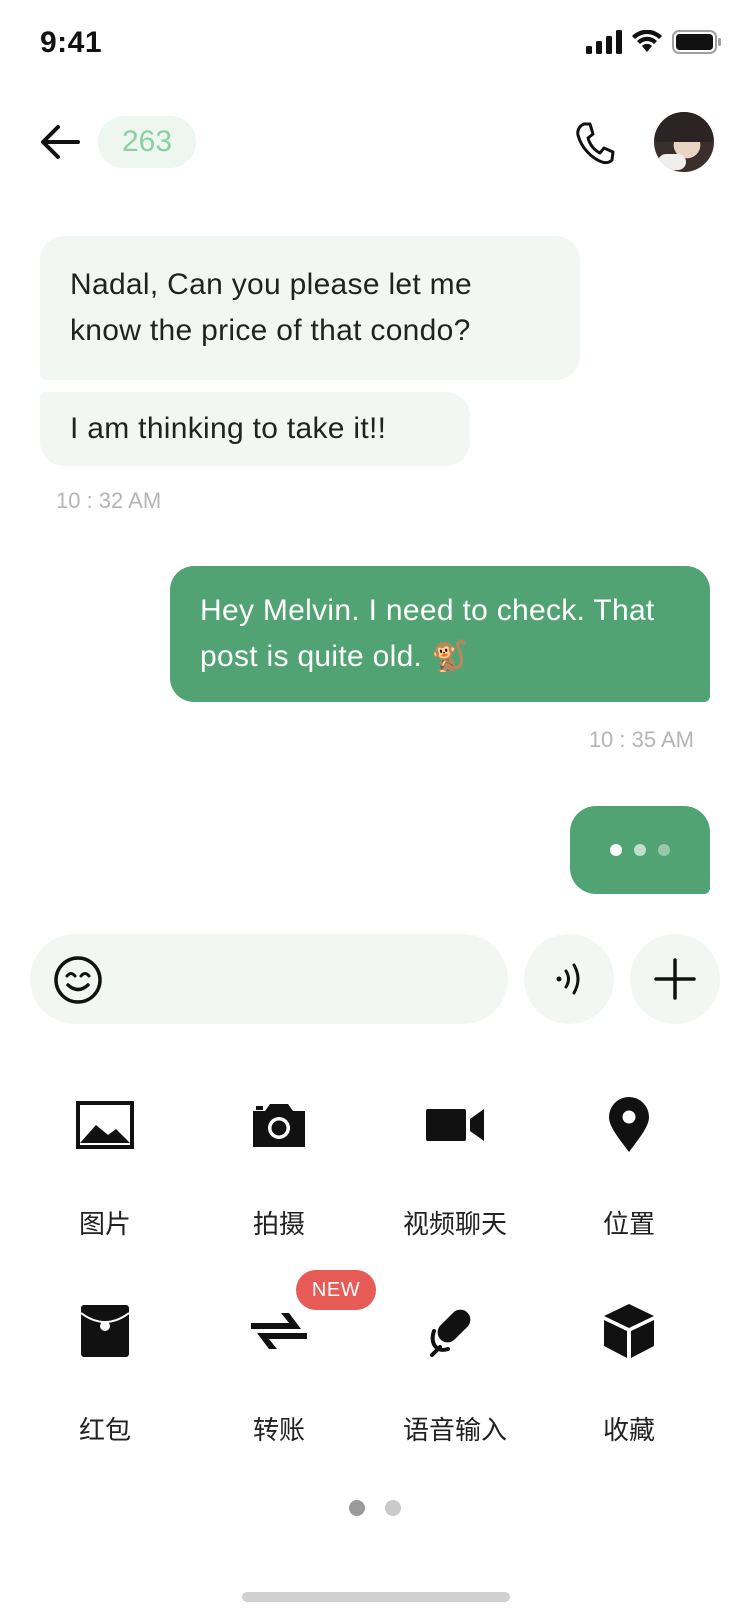 This screenshot has width=750, height=1624. What do you see at coordinates (684, 127) in the screenshot?
I see `avatar-hair` at bounding box center [684, 127].